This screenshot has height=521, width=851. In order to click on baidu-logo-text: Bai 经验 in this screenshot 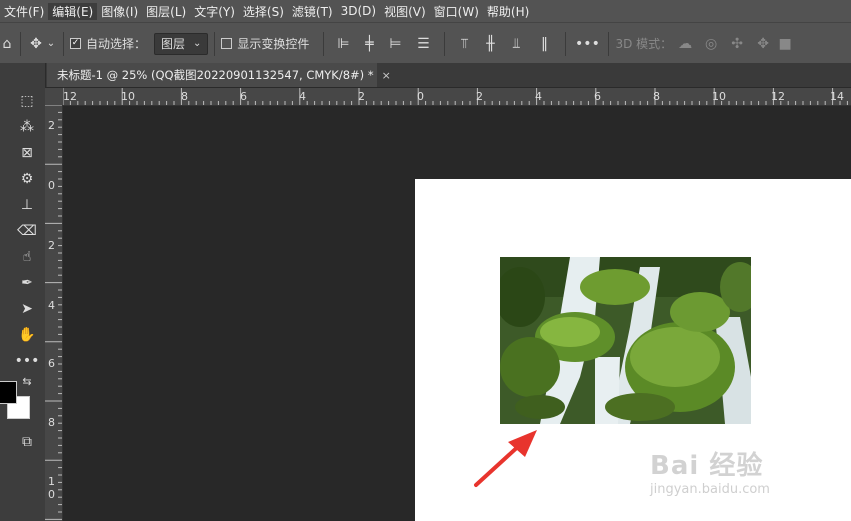, I will do `click(707, 466)`.